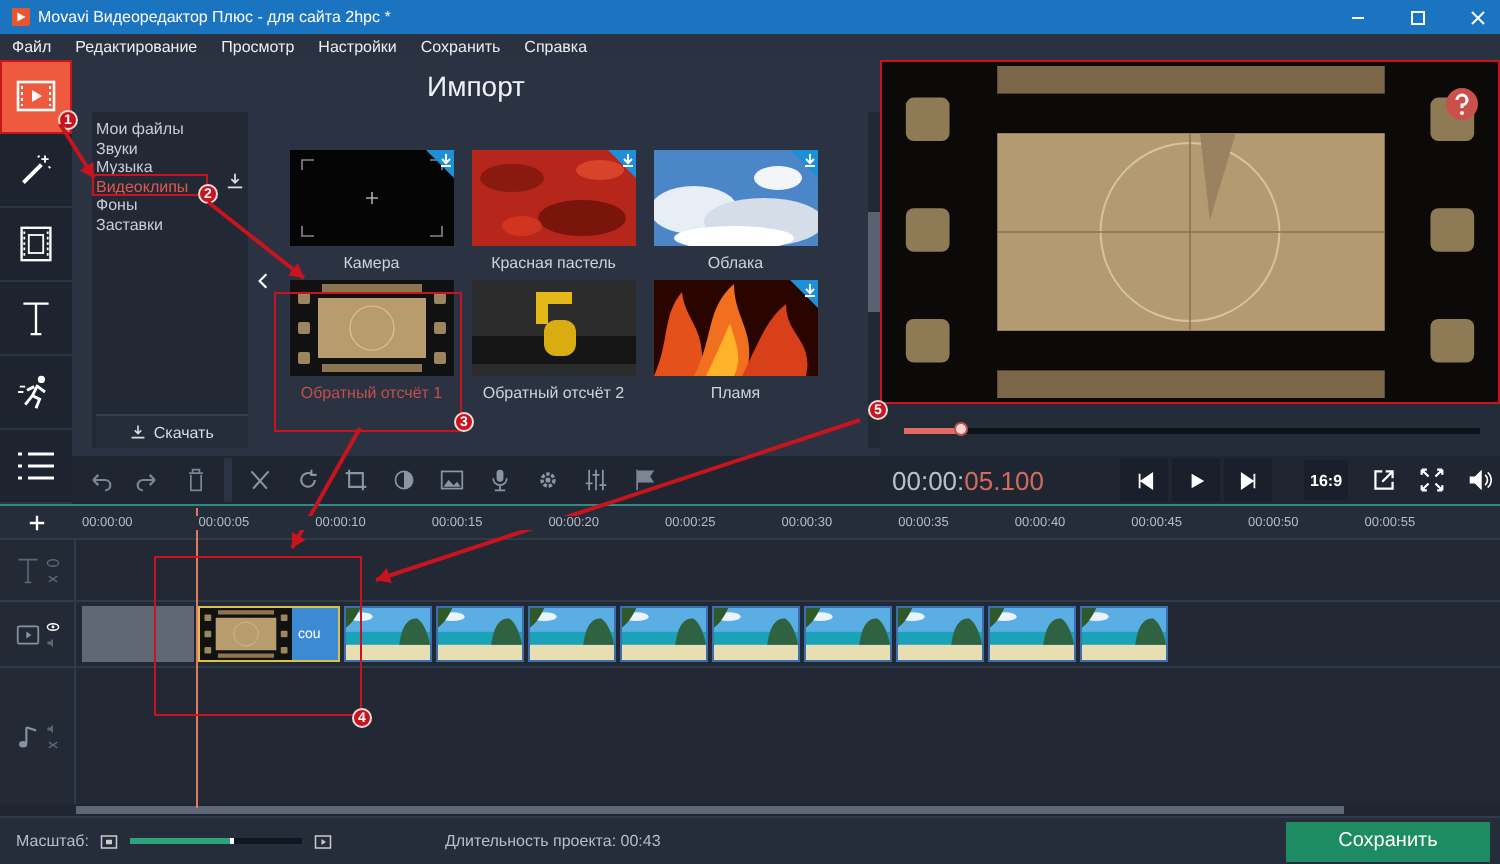  I want to click on category-item: Заставки, so click(130, 224).